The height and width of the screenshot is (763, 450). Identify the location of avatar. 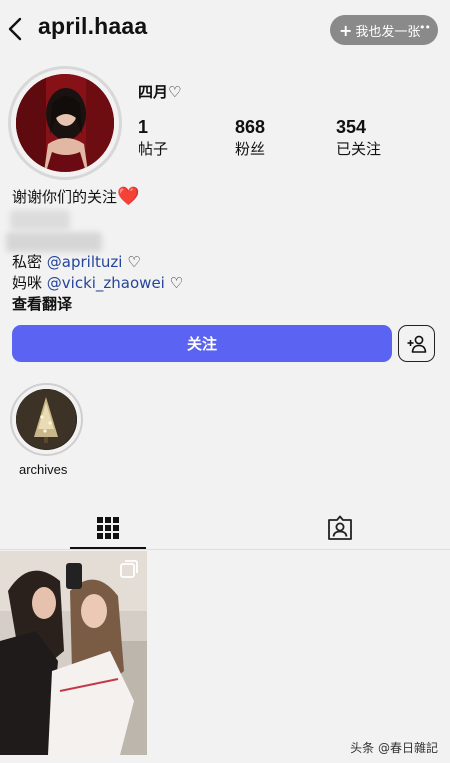
(65, 123).